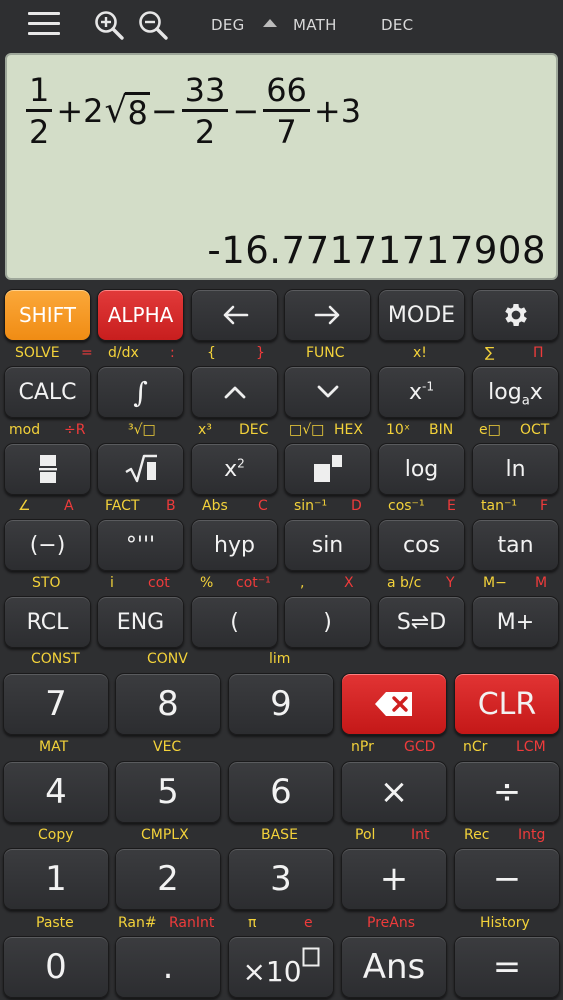 This screenshot has height=1000, width=563. Describe the element at coordinates (327, 469) in the screenshot. I see `power-button` at that location.